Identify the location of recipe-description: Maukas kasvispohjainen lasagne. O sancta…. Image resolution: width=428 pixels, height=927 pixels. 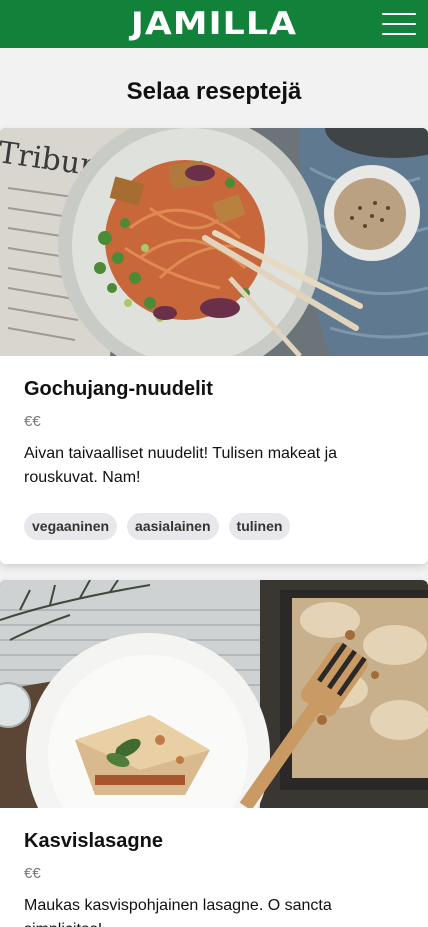
(178, 912).